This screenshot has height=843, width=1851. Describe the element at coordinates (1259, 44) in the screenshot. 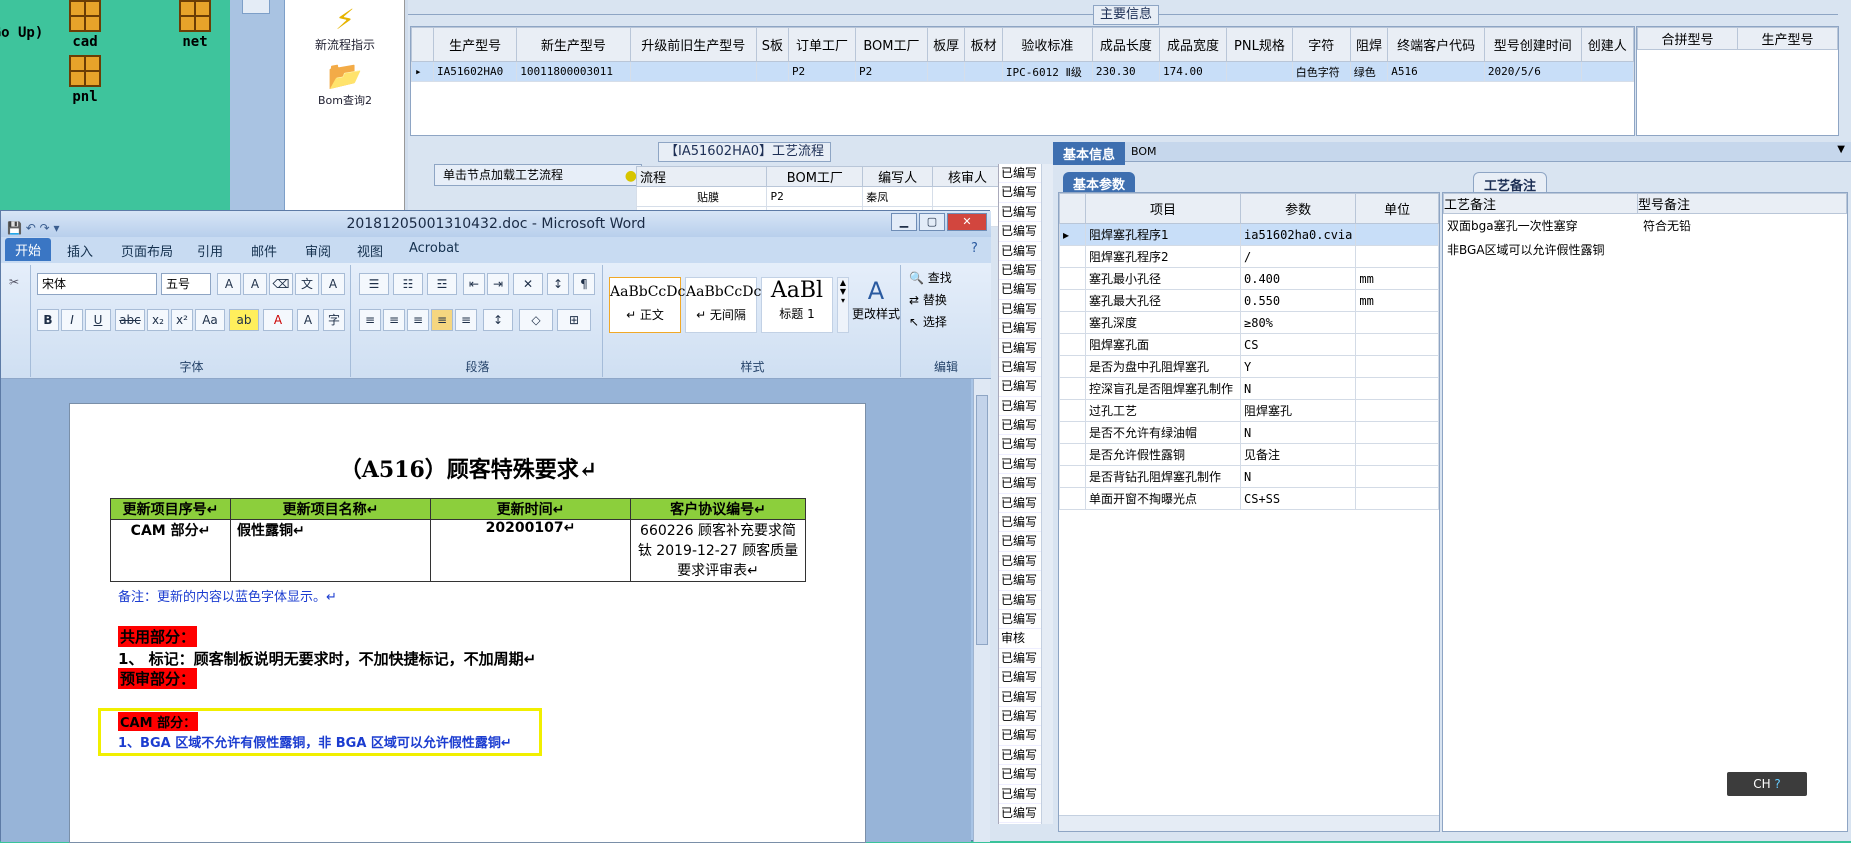

I see `col-header: PNL规格` at that location.